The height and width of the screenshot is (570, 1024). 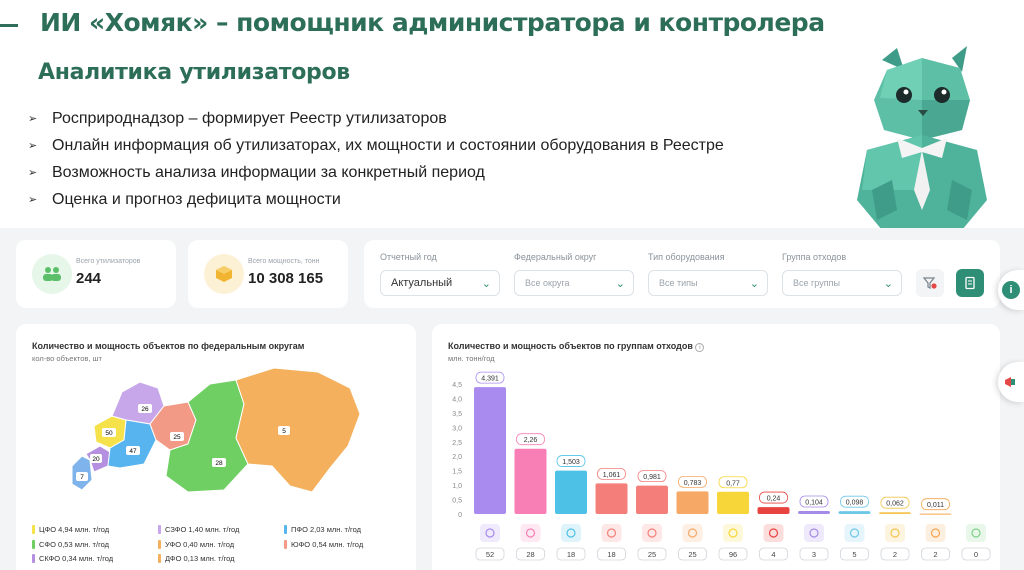 What do you see at coordinates (89, 278) in the screenshot?
I see `stat-value: 244` at bounding box center [89, 278].